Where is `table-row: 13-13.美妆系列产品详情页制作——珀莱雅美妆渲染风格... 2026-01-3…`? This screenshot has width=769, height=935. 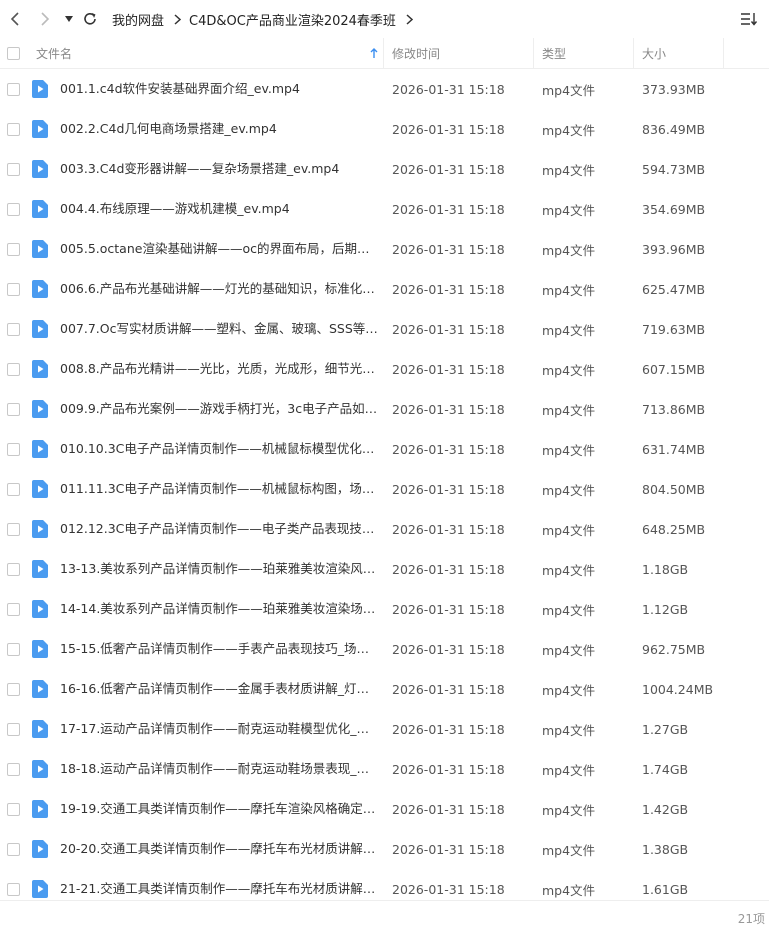 table-row: 13-13.美妆系列产品详情页制作——珀莱雅美妆渲染风格... 2026-01-3… is located at coordinates (384, 569).